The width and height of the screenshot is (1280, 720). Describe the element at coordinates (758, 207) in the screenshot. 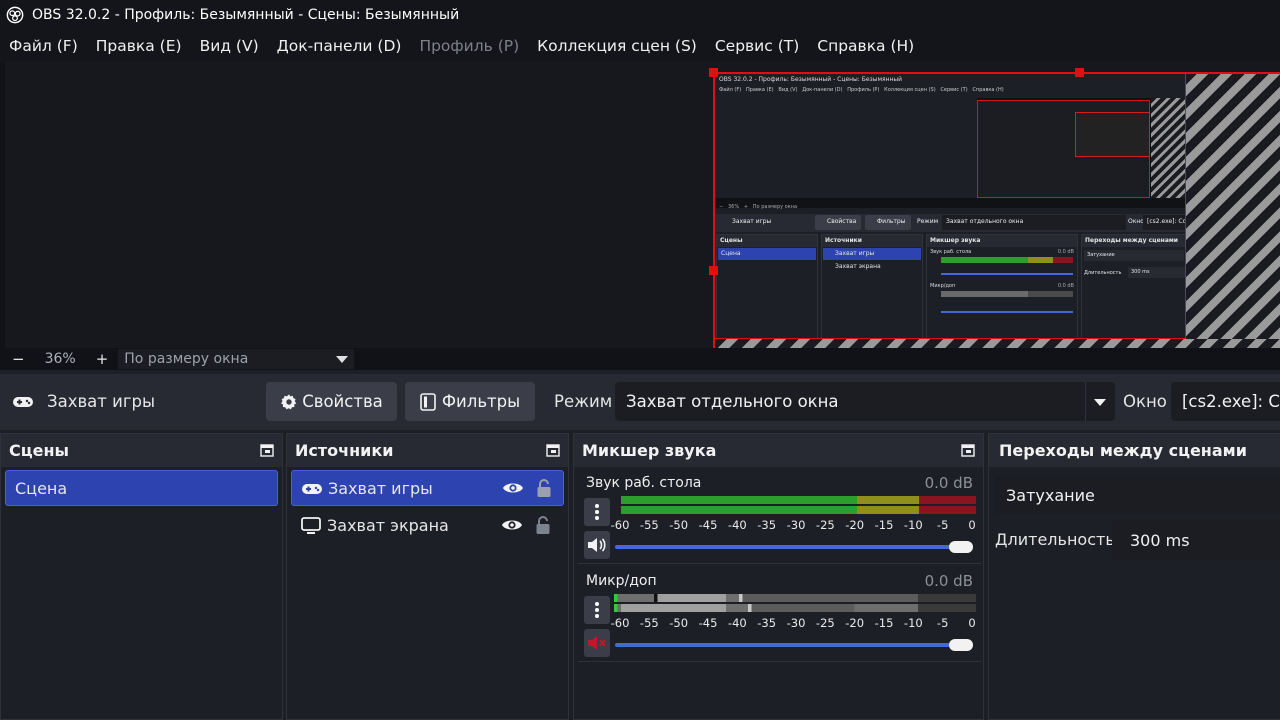

I see `nested-zoom: − 36% + По размеру окна` at that location.